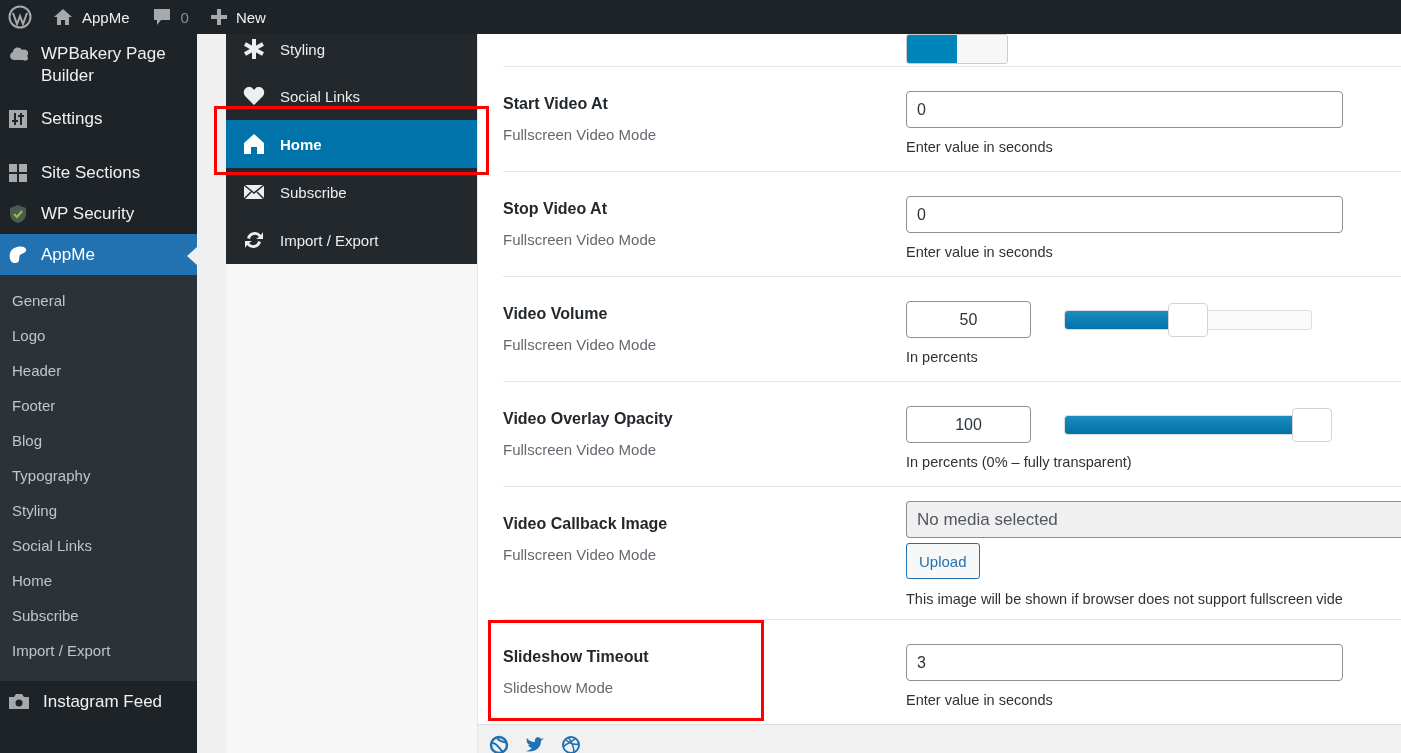 This screenshot has width=1401, height=753. What do you see at coordinates (18, 173) in the screenshot?
I see `grid-icon` at bounding box center [18, 173].